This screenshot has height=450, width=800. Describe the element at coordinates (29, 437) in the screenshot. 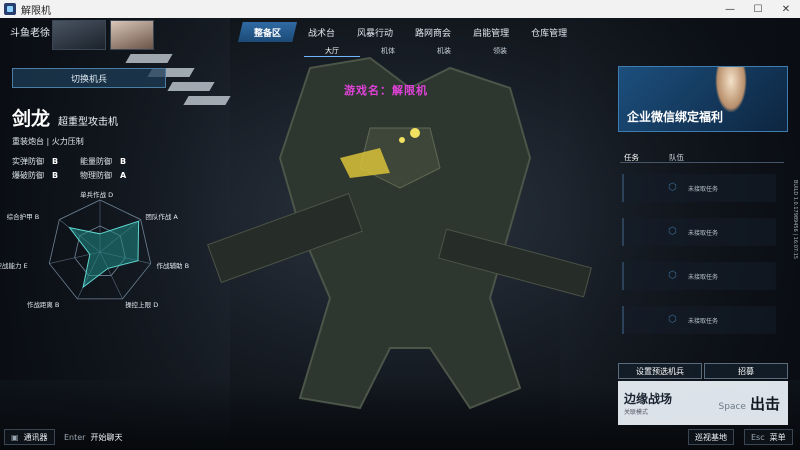

I see `communicator-button: ▣ 通讯器` at that location.